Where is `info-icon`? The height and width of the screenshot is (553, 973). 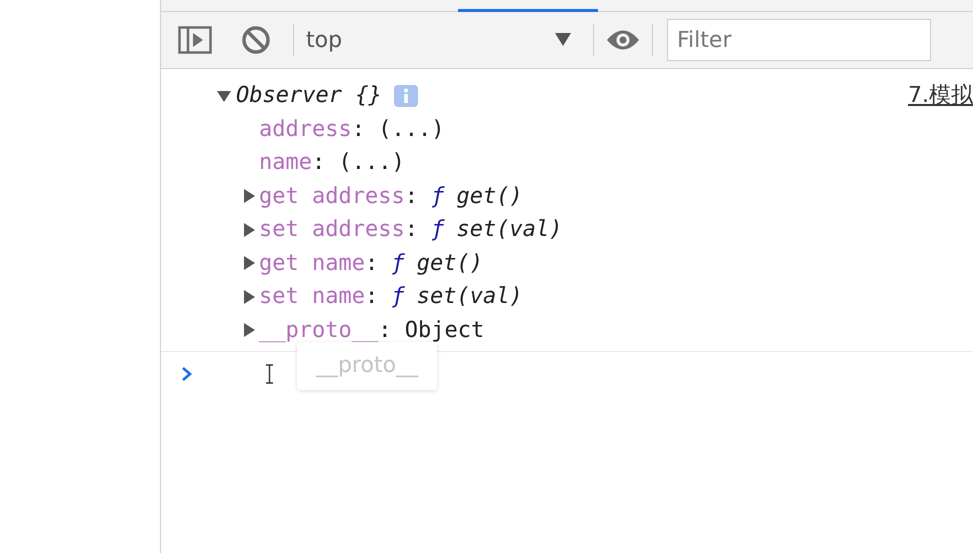
info-icon is located at coordinates (406, 95).